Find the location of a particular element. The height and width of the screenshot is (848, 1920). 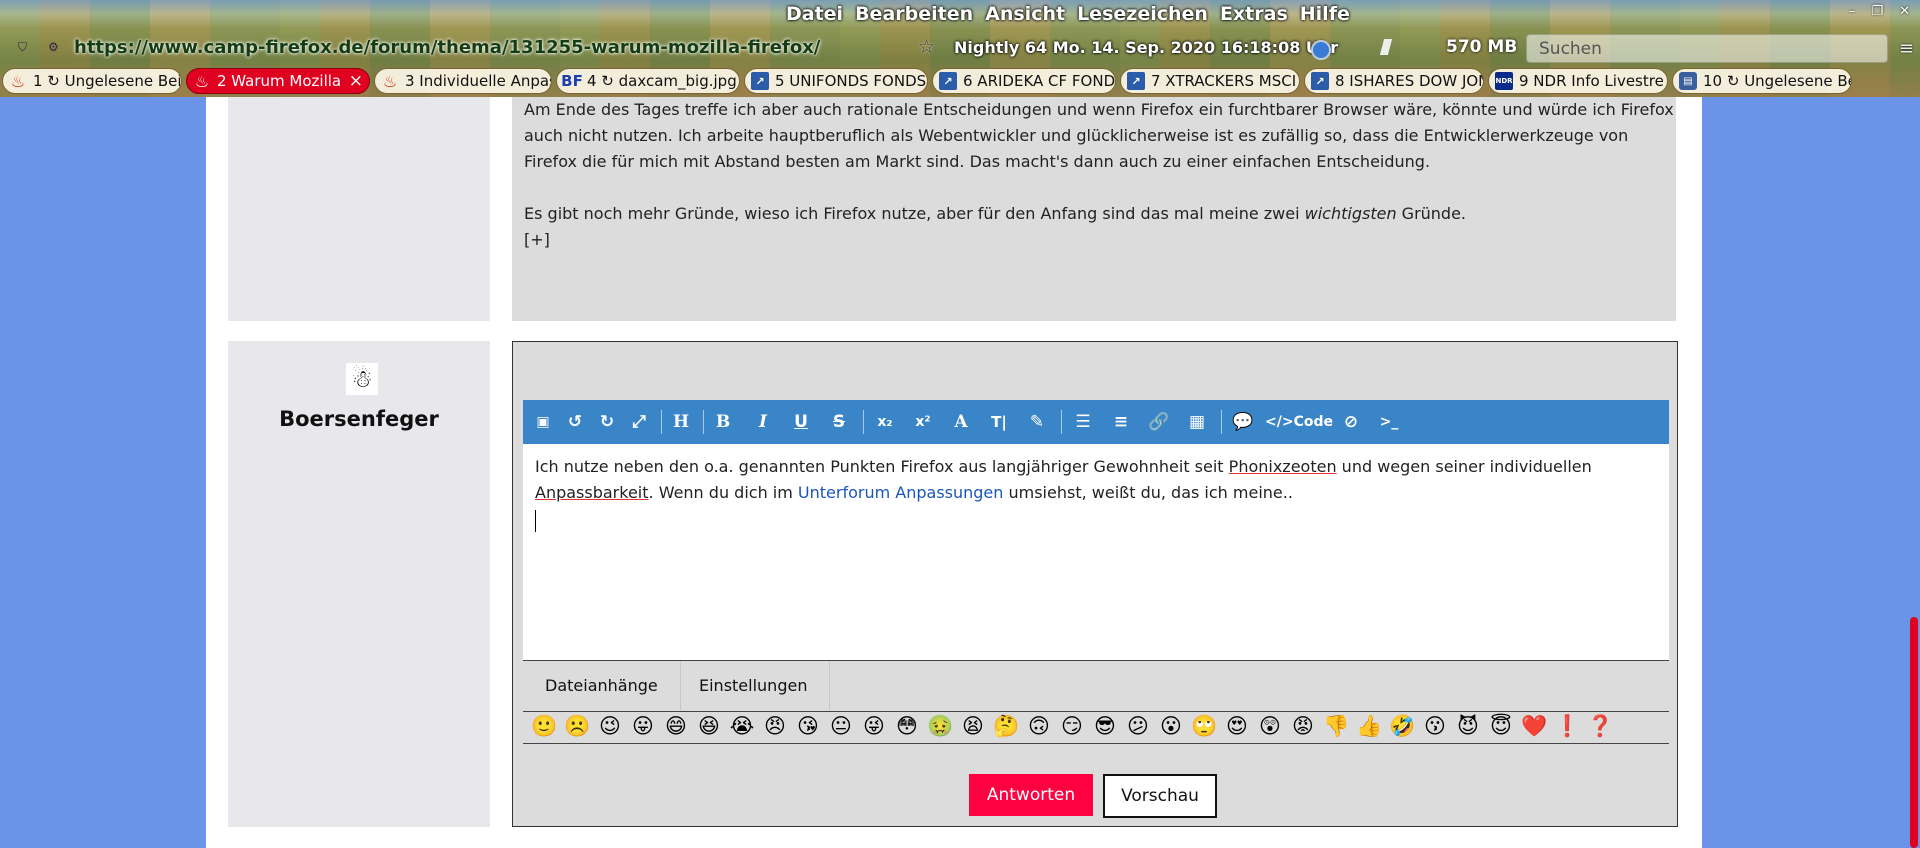

superscript-button: x² is located at coordinates (923, 422).